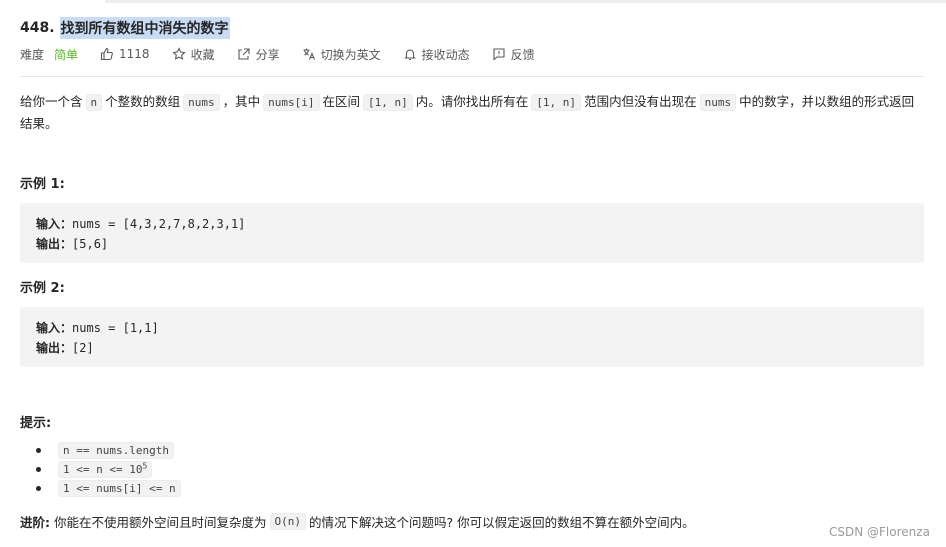  I want to click on desc-text: 给你一个含, so click(51, 101).